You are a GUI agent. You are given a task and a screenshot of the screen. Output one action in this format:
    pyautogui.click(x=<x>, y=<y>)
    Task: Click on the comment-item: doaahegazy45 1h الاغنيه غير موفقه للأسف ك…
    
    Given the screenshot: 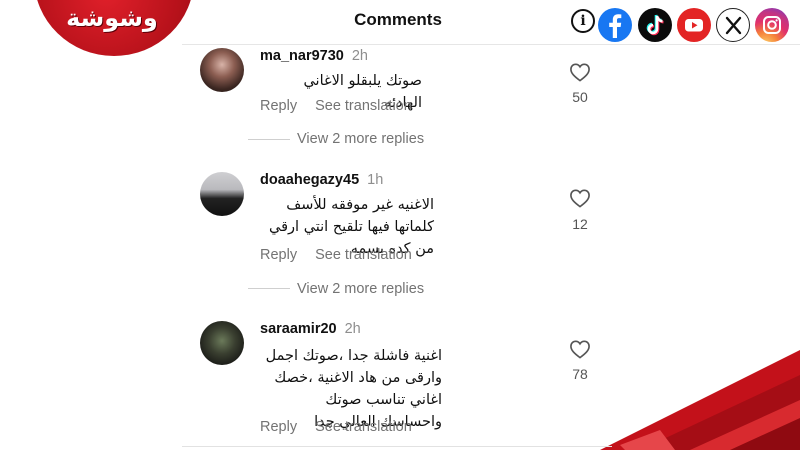 What is the action you would take?
    pyautogui.click(x=400, y=222)
    